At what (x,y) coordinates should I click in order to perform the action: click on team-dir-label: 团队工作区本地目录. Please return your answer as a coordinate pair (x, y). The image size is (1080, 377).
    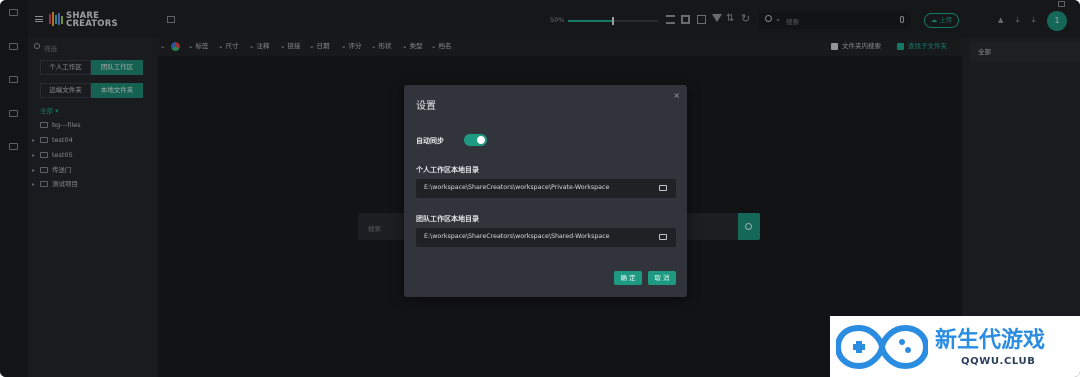
    Looking at the image, I should click on (447, 219).